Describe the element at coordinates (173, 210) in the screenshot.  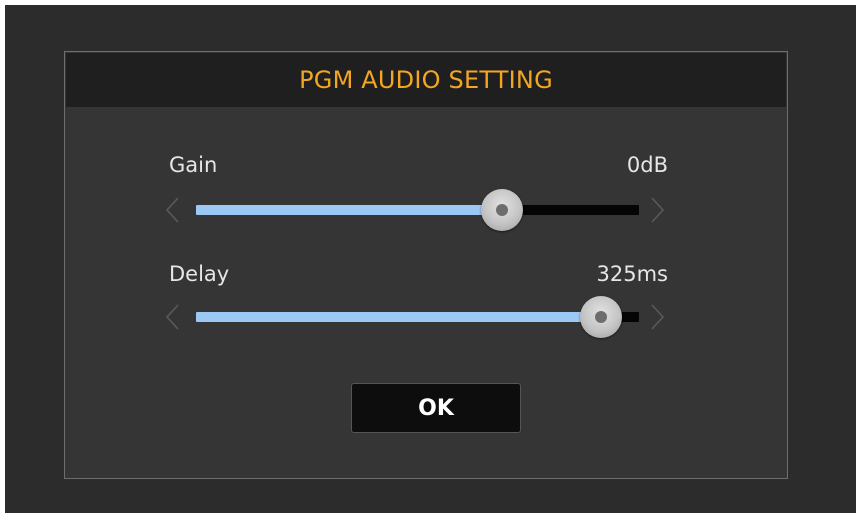
I see `gain-decrease-arrow-icon` at that location.